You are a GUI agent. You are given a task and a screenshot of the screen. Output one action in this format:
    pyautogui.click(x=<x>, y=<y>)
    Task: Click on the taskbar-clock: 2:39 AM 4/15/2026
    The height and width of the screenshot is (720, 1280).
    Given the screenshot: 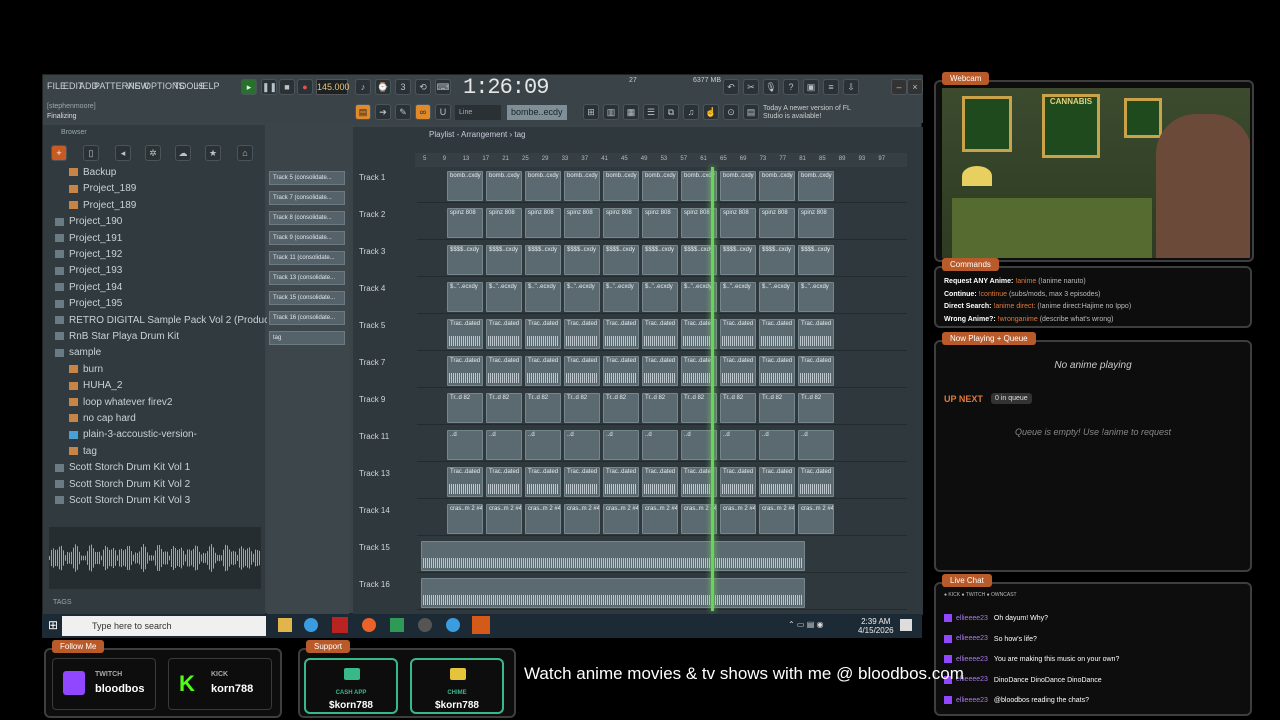 What is the action you would take?
    pyautogui.click(x=876, y=626)
    